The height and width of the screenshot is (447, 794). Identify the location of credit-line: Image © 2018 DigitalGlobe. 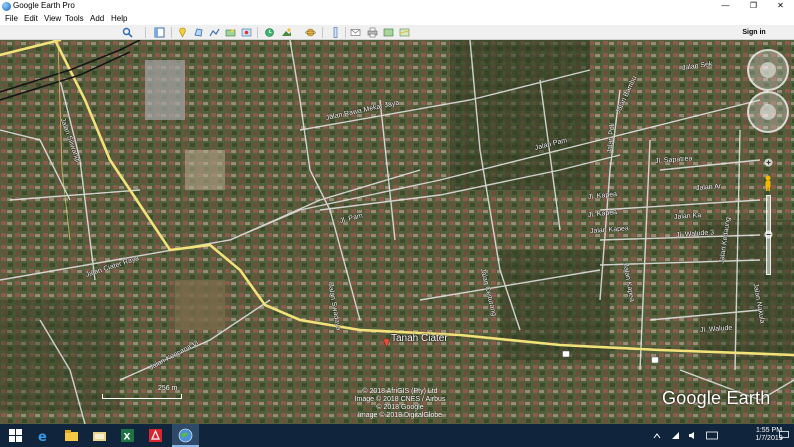
(400, 415).